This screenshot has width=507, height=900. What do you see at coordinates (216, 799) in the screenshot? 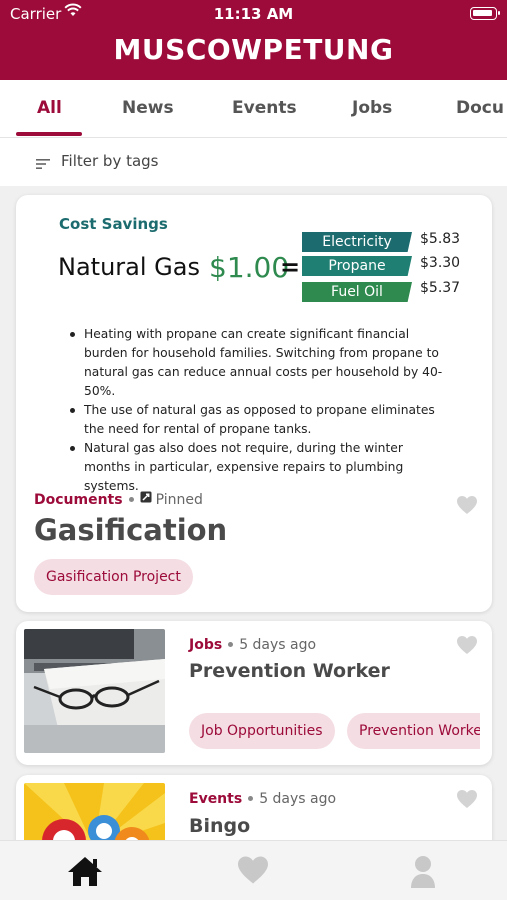
I see `category-label: Events` at bounding box center [216, 799].